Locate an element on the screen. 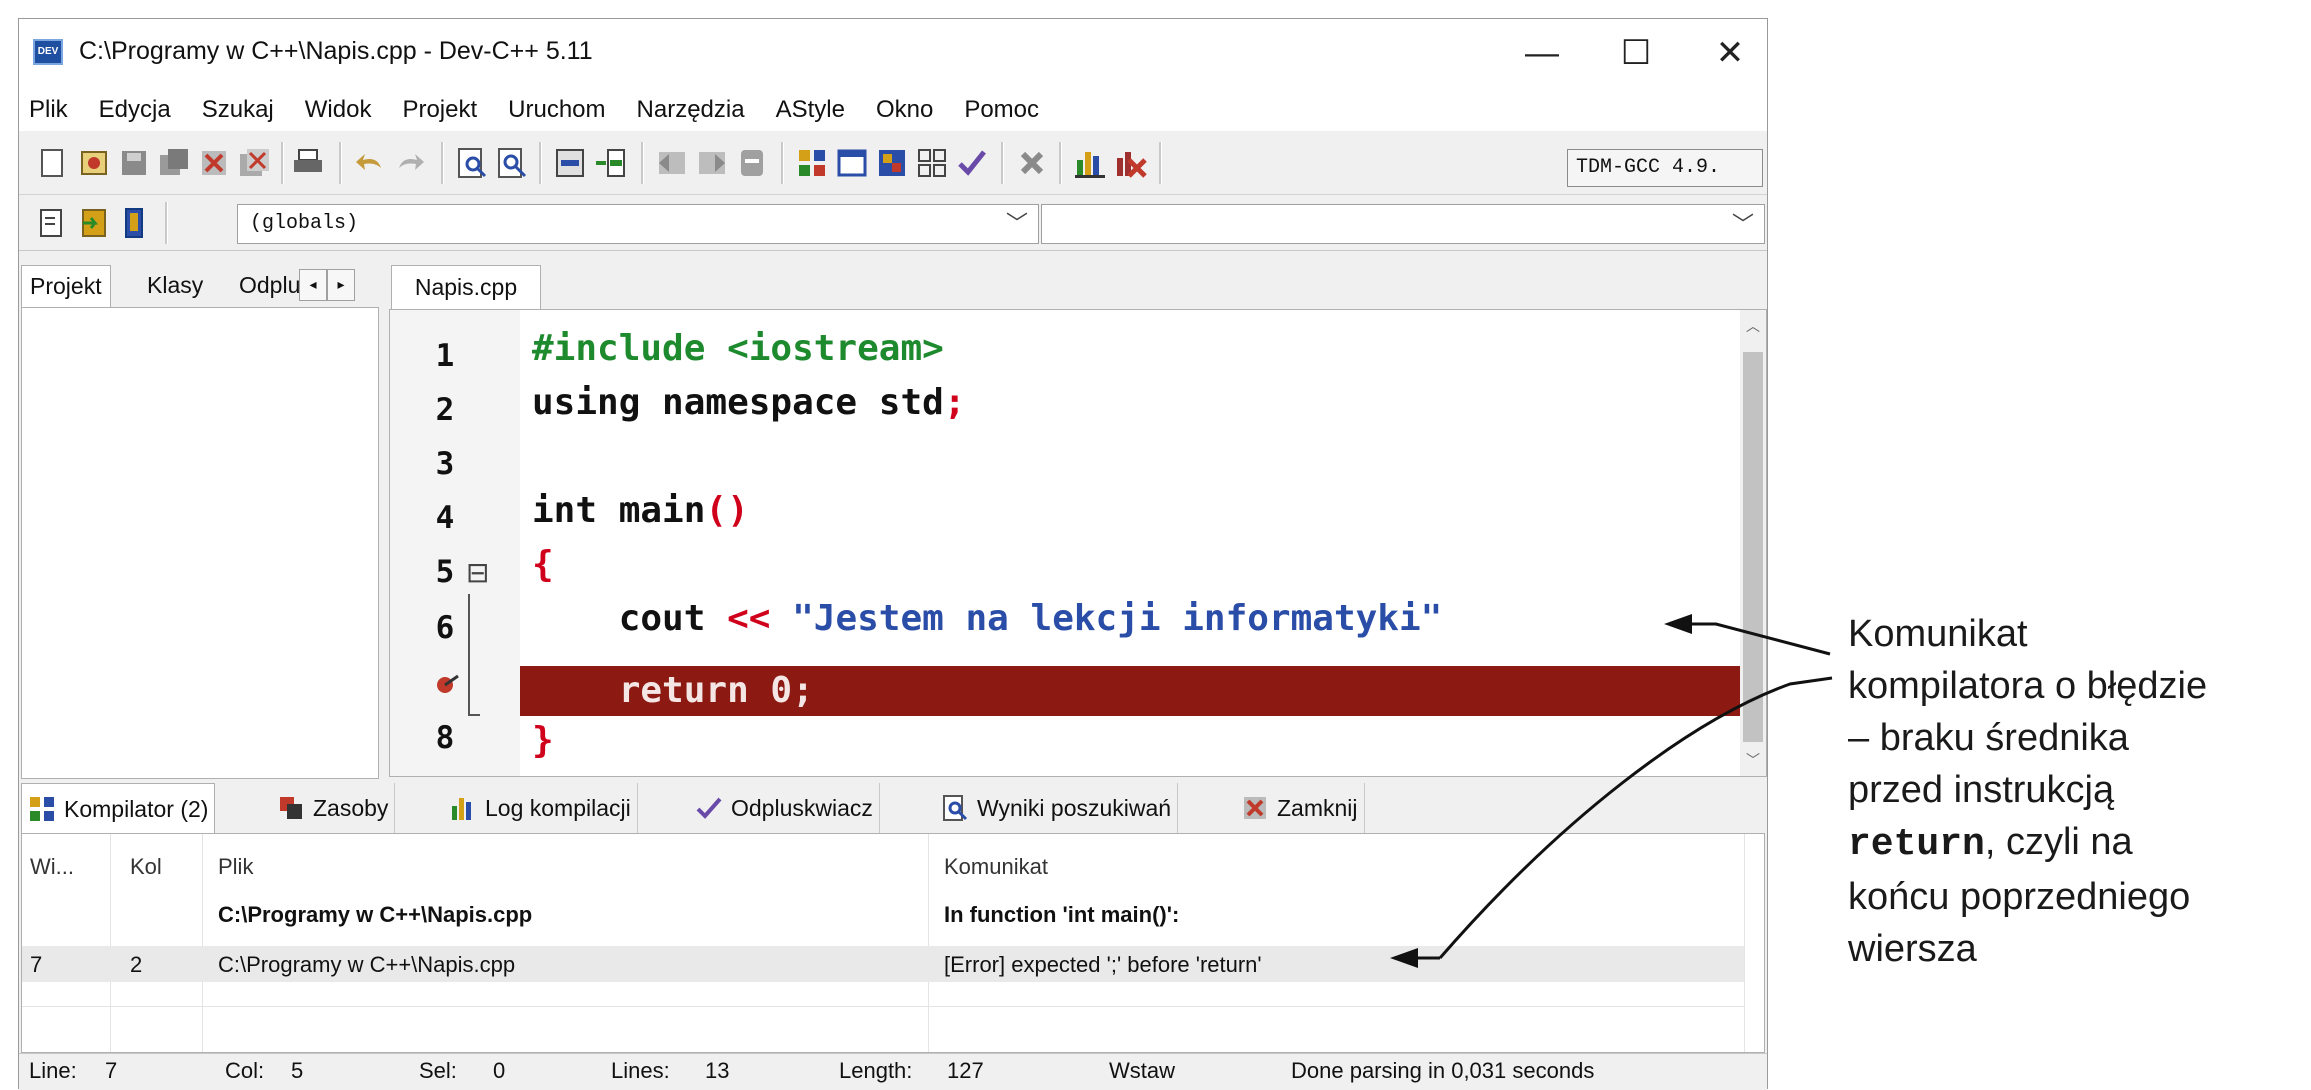 The image size is (2311, 1090). tab-log-kompilacji: Log kompilacji is located at coordinates (540, 808).